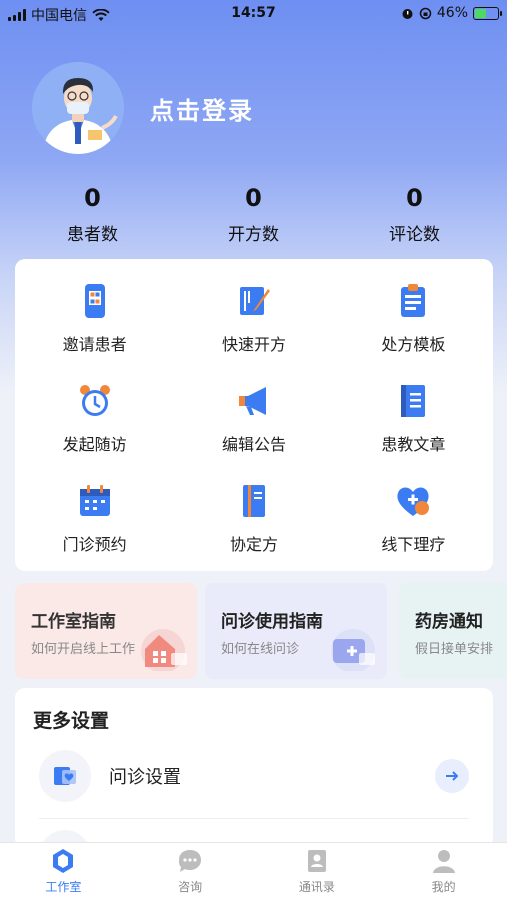 This screenshot has height=900, width=507. What do you see at coordinates (63, 861) in the screenshot?
I see `studio-icon` at bounding box center [63, 861].